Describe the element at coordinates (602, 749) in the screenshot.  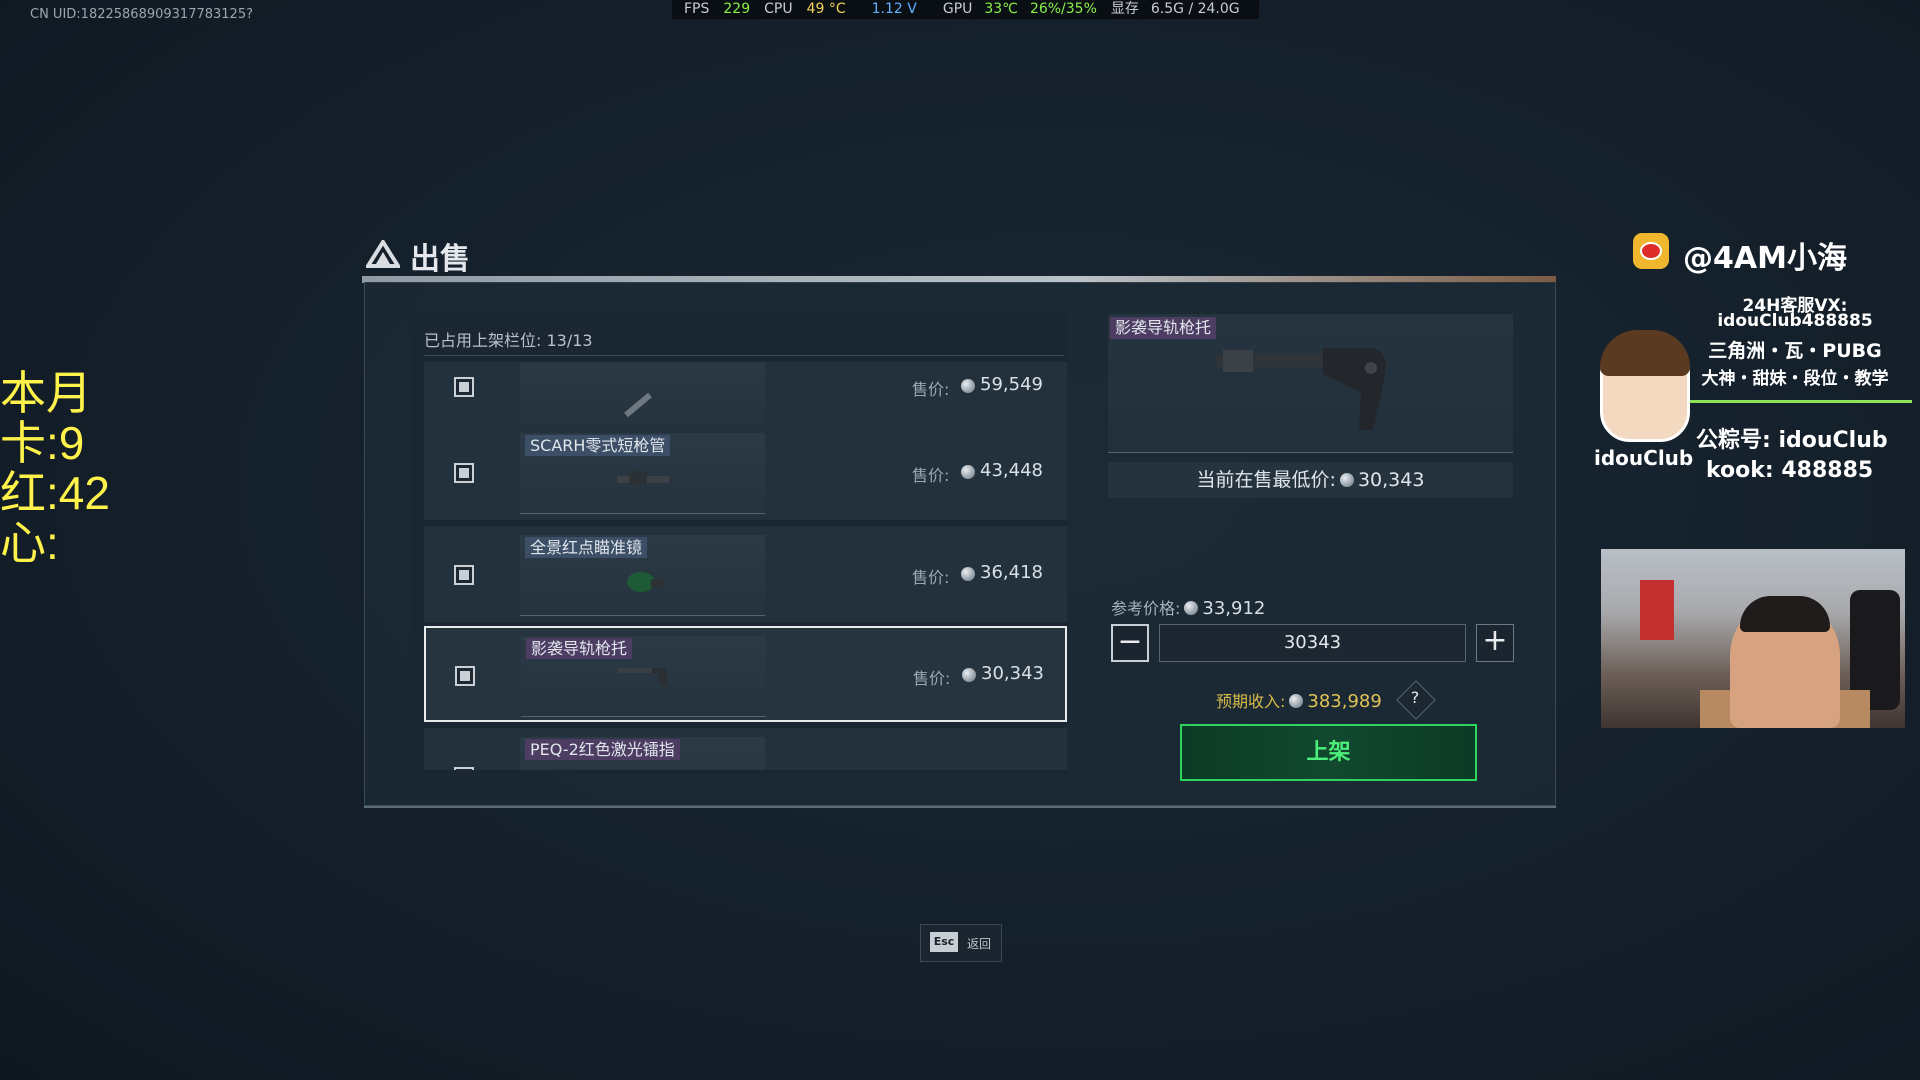
I see `item-name-tag: PEQ-2红色激光镭指` at that location.